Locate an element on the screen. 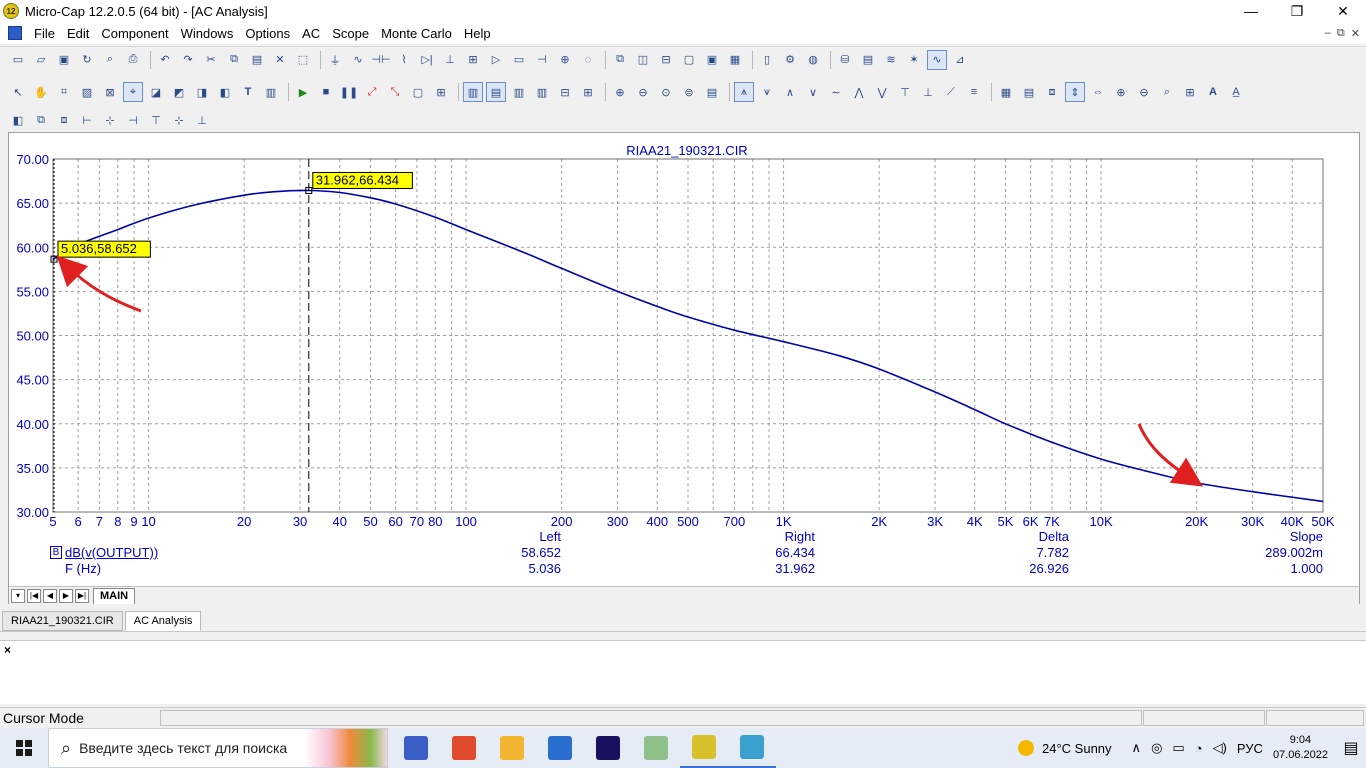 This screenshot has height=768, width=1366. transistor-icon: ⊥ is located at coordinates (450, 60).